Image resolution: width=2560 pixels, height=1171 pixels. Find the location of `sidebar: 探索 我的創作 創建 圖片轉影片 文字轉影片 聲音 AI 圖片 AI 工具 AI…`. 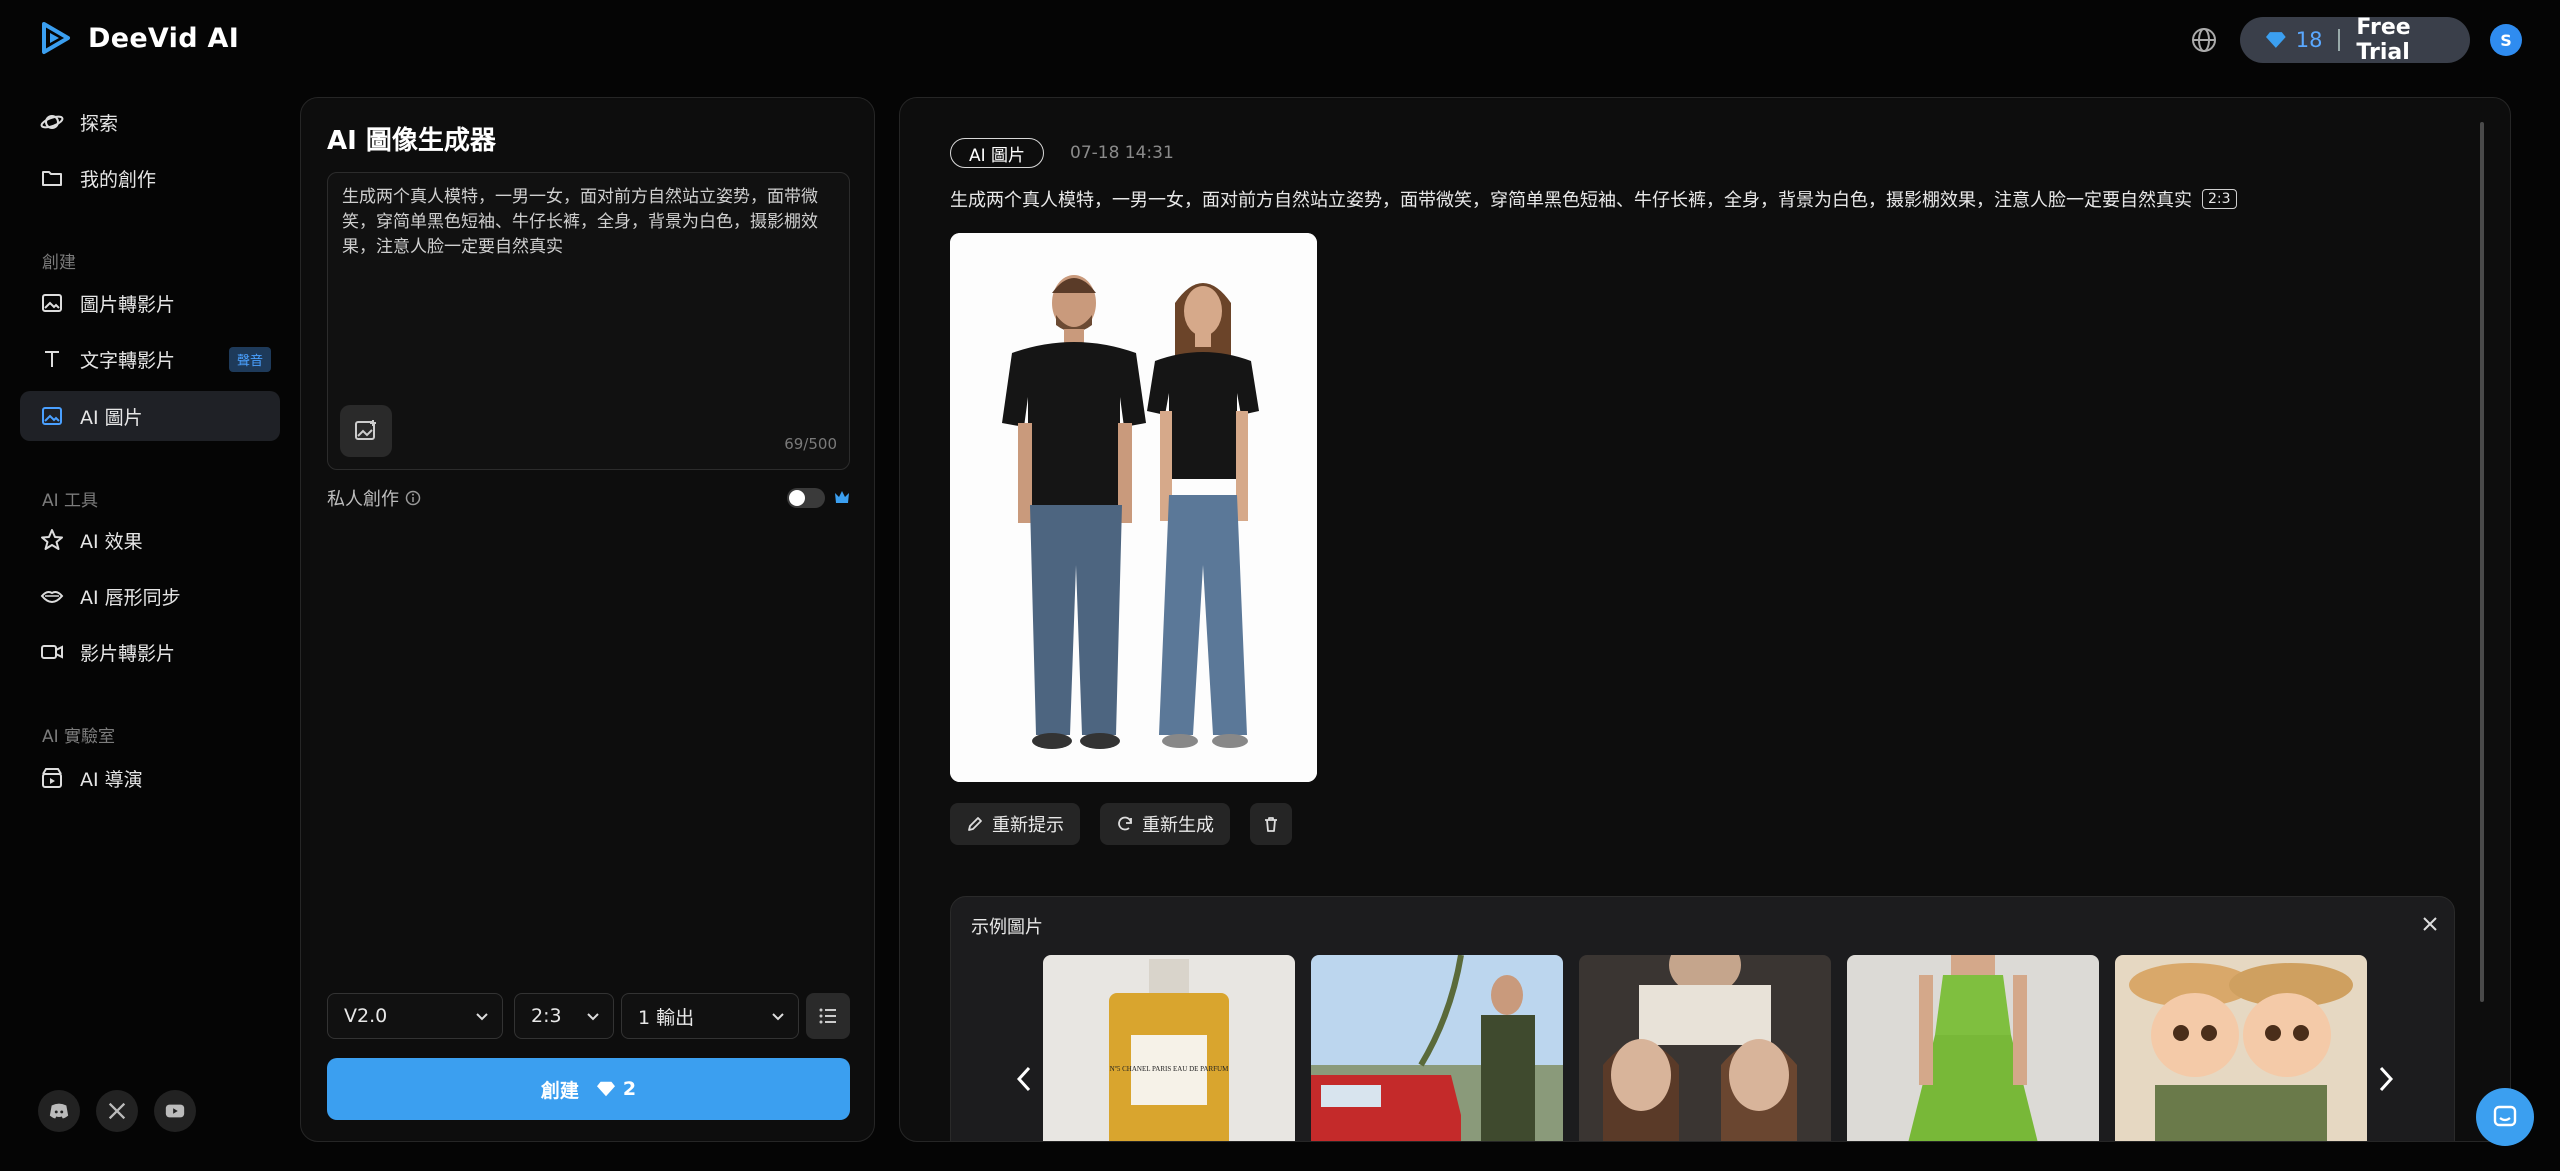

sidebar: 探索 我的創作 創建 圖片轉影片 文字轉影片 聲音 AI 圖片 AI 工具 AI… is located at coordinates (145, 625).